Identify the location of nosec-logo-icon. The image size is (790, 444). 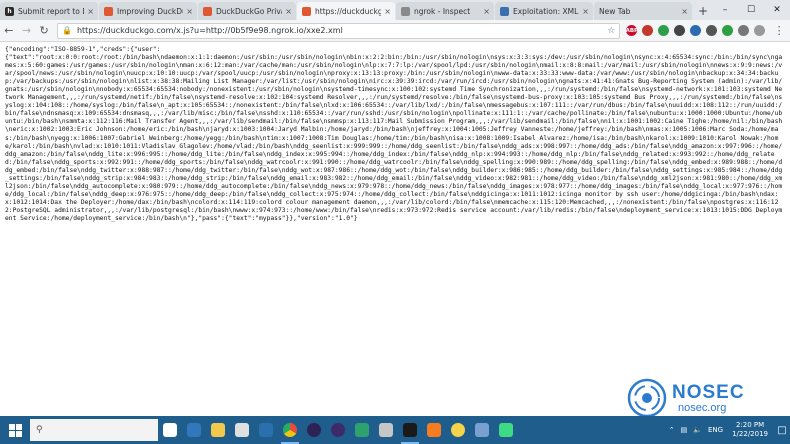
(647, 398).